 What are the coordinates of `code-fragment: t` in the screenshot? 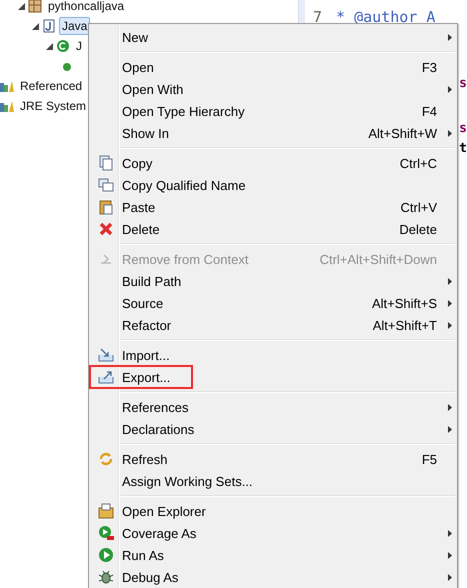 It's located at (463, 148).